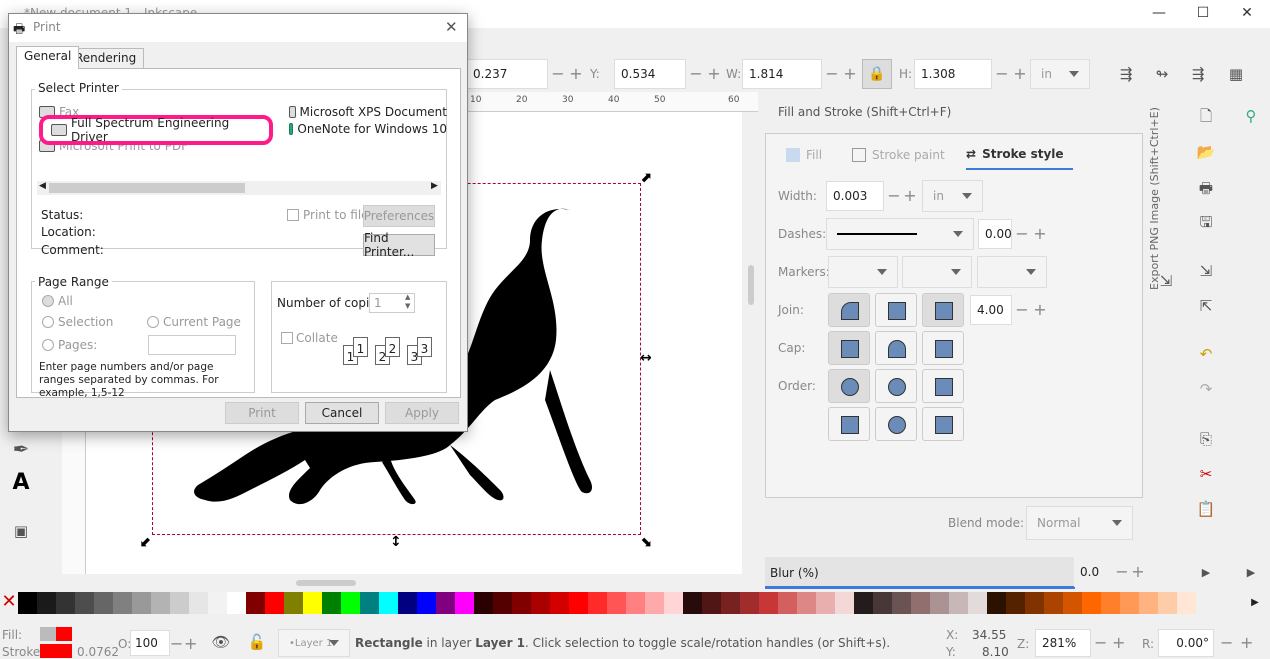  I want to click on paste-icon: 📋, so click(1206, 509).